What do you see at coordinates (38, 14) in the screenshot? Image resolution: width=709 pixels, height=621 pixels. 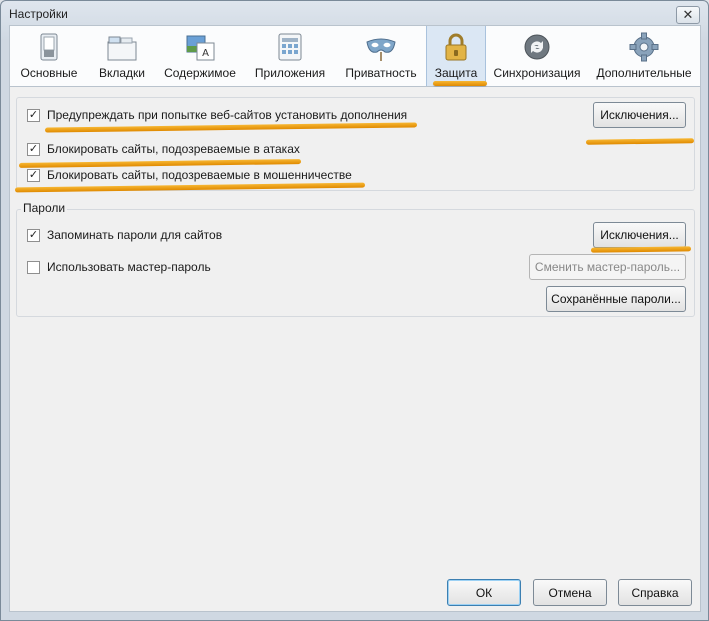 I see `window-title: Настройки` at bounding box center [38, 14].